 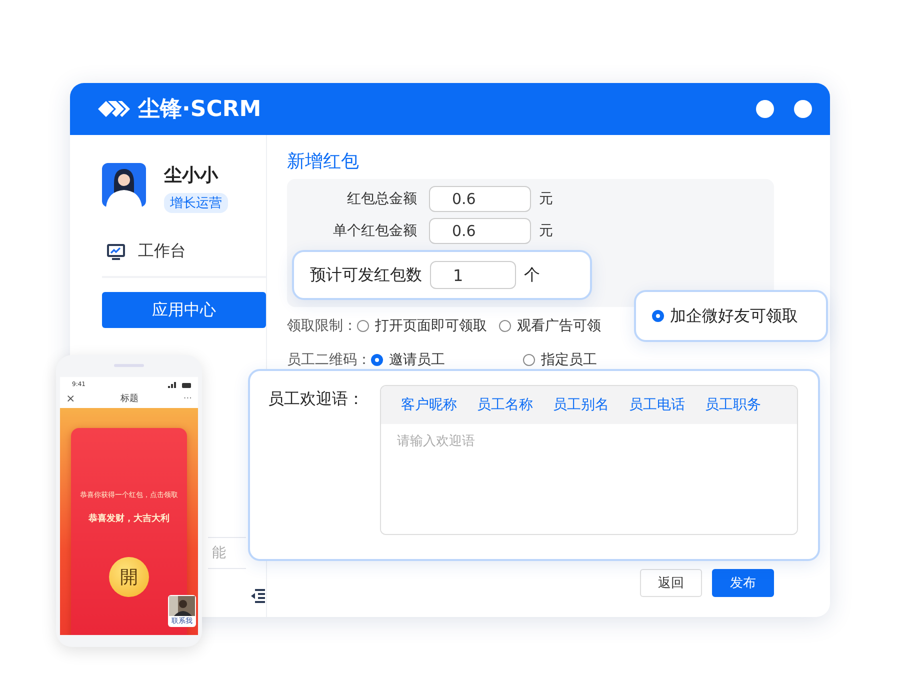 I want to click on user-name: 尘小小, so click(x=191, y=175).